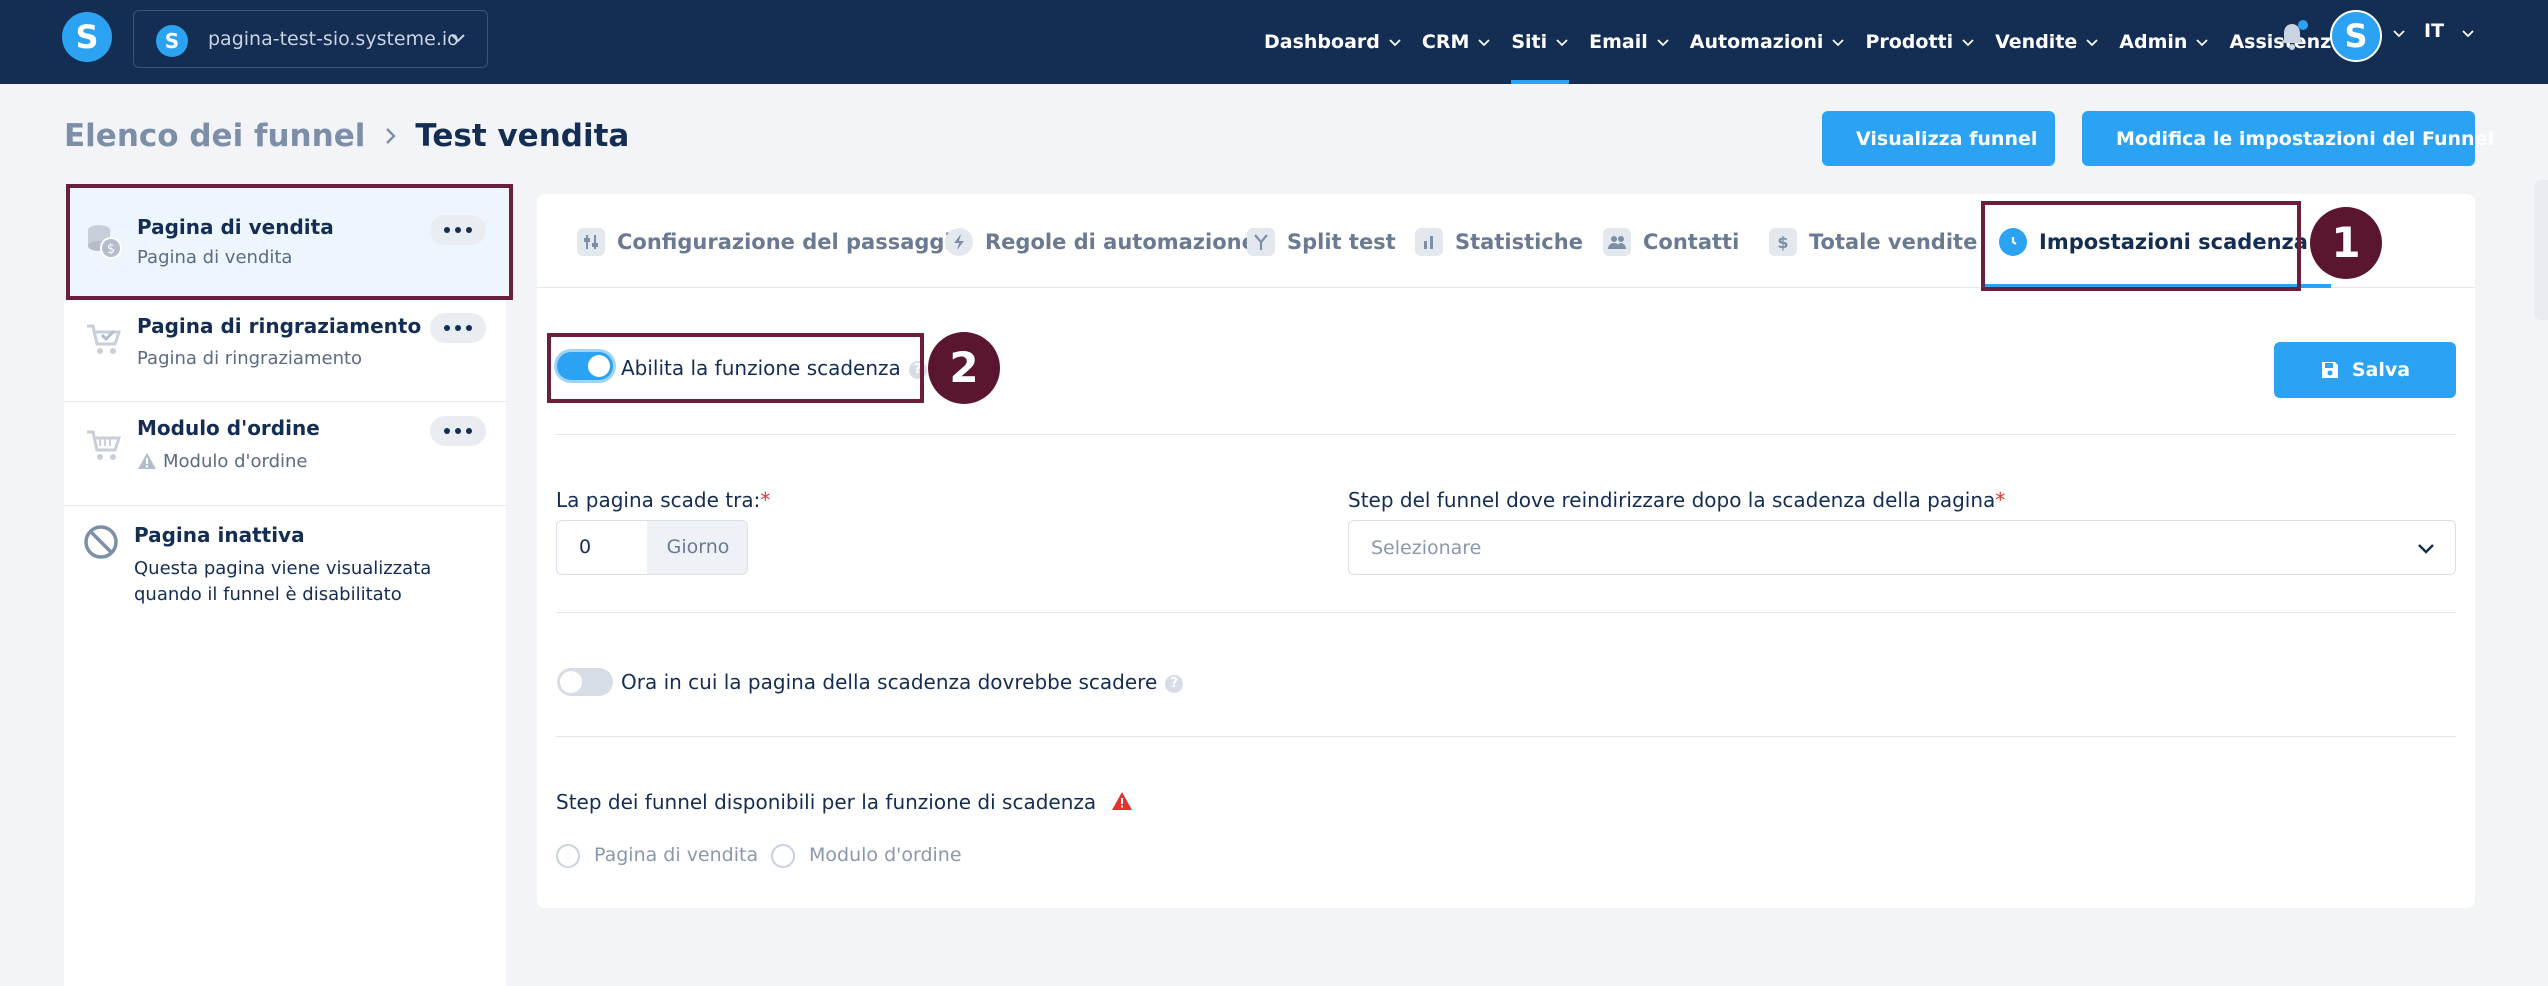 This screenshot has height=986, width=2548. Describe the element at coordinates (697, 547) in the screenshot. I see `expire-after-unit: Giorno` at that location.